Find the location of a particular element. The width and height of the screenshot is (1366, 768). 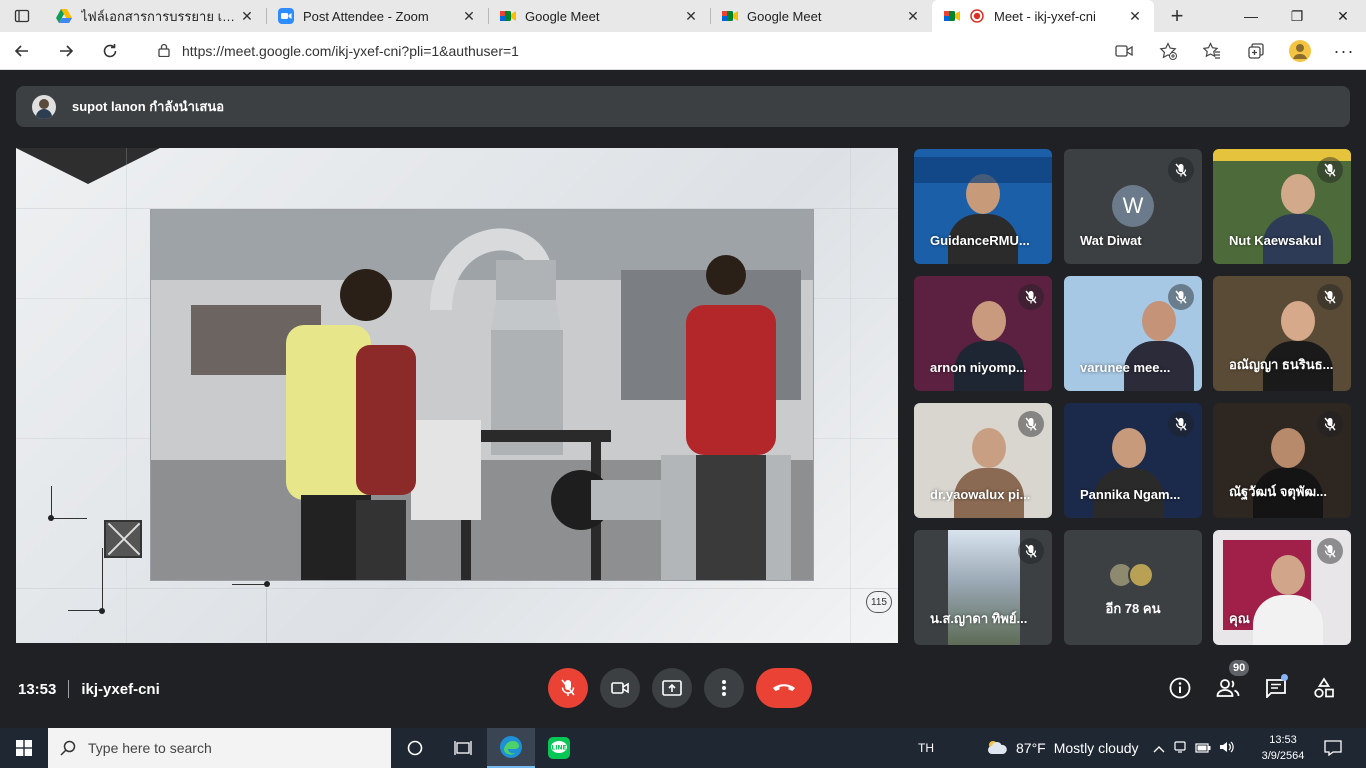

browser-tab-zoom: Post Attendee - Zoom ✕ is located at coordinates (377, 16).